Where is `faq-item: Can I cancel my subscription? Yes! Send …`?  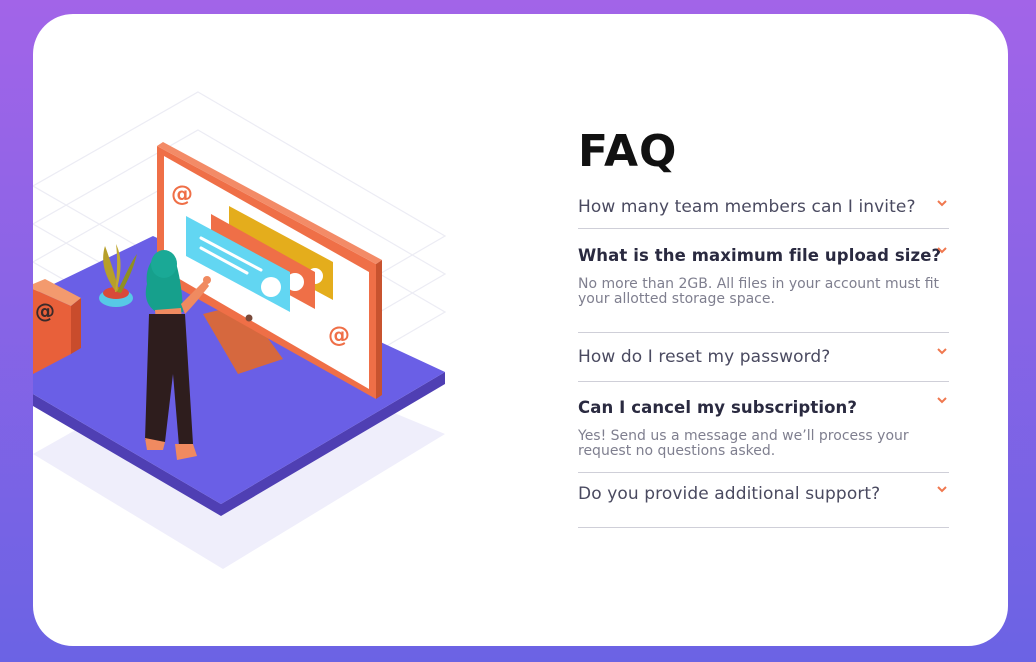
faq-item: Can I cancel my subscription? Yes! Send … is located at coordinates (763, 427).